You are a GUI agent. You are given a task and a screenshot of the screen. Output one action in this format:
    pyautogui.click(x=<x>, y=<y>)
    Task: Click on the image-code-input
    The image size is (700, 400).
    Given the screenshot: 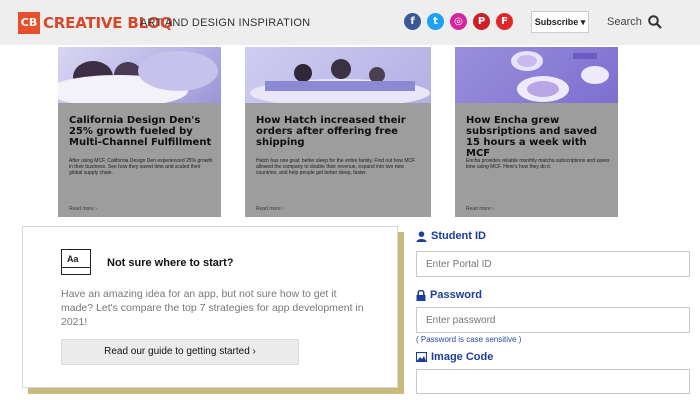 What is the action you would take?
    pyautogui.click(x=553, y=381)
    